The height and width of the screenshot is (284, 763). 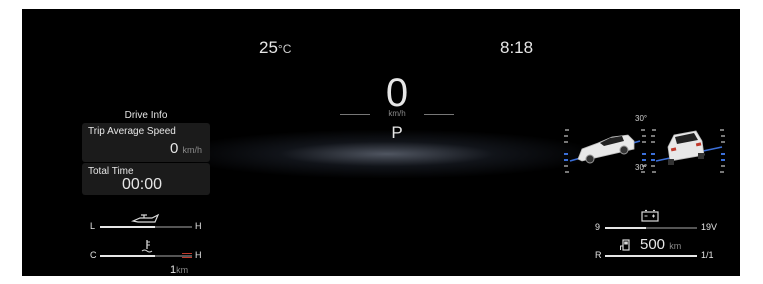 What do you see at coordinates (625, 245) in the screenshot?
I see `fuel-pump-icon` at bounding box center [625, 245].